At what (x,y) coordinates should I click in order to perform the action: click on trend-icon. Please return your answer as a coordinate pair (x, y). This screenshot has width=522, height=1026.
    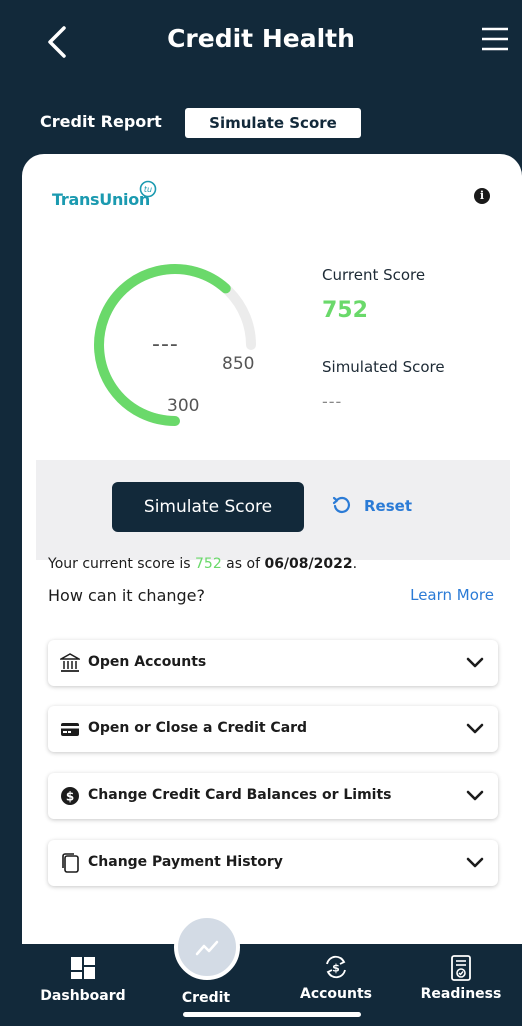
    Looking at the image, I should click on (207, 948).